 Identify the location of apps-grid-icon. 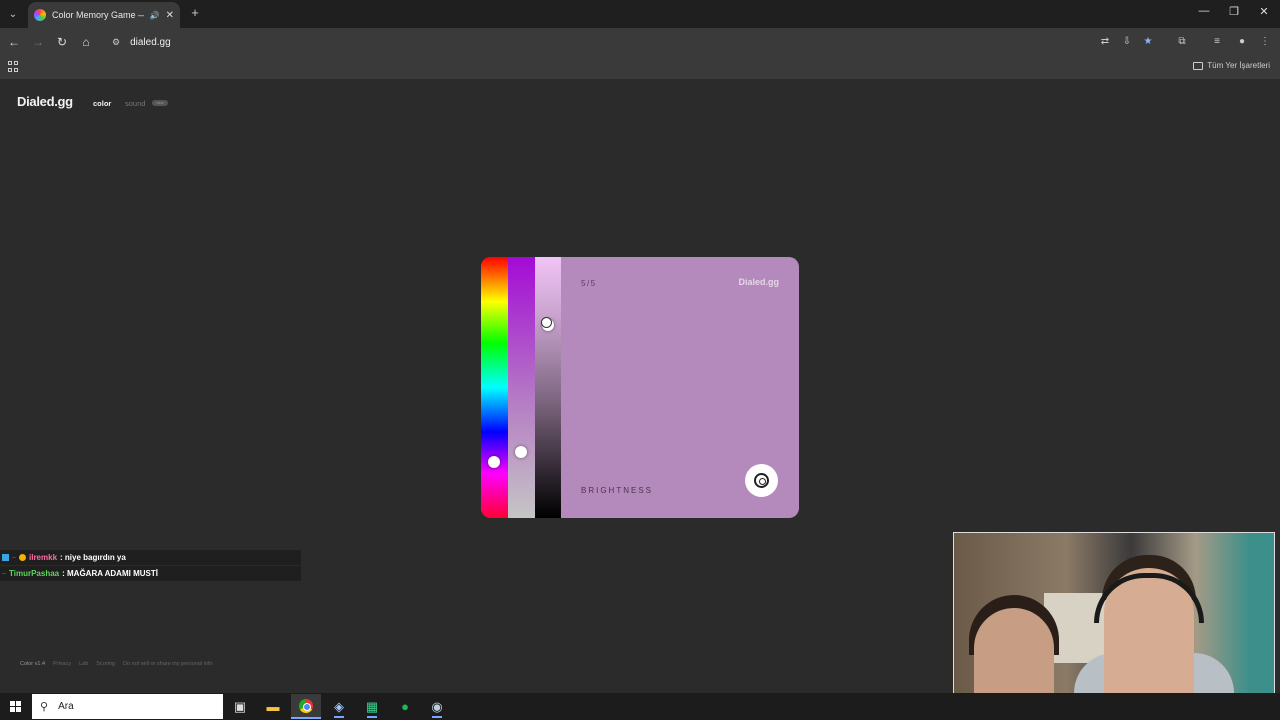
(14, 67).